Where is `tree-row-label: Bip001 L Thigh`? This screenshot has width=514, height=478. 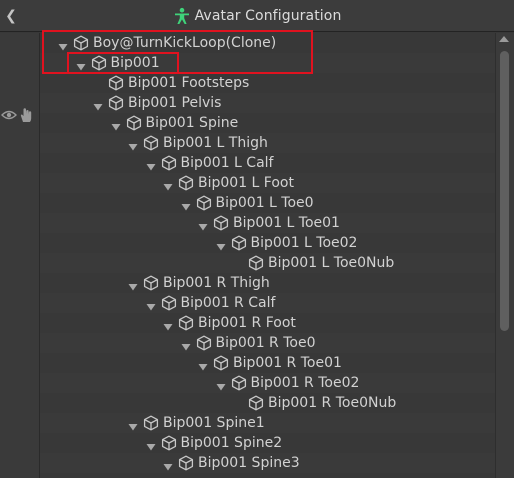
tree-row-label: Bip001 L Thigh is located at coordinates (215, 143).